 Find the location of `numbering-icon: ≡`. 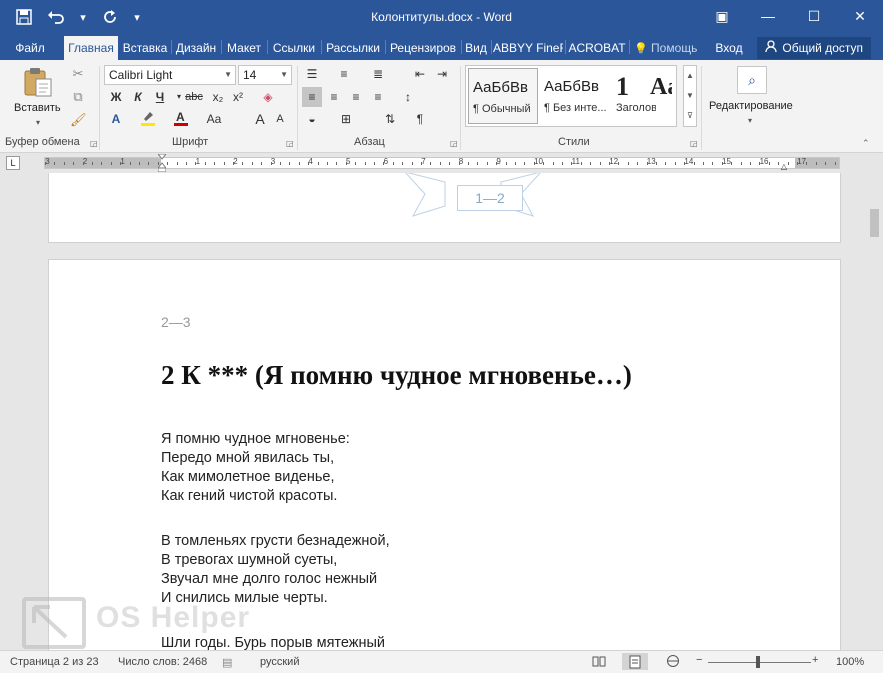

numbering-icon: ≡ is located at coordinates (344, 74).